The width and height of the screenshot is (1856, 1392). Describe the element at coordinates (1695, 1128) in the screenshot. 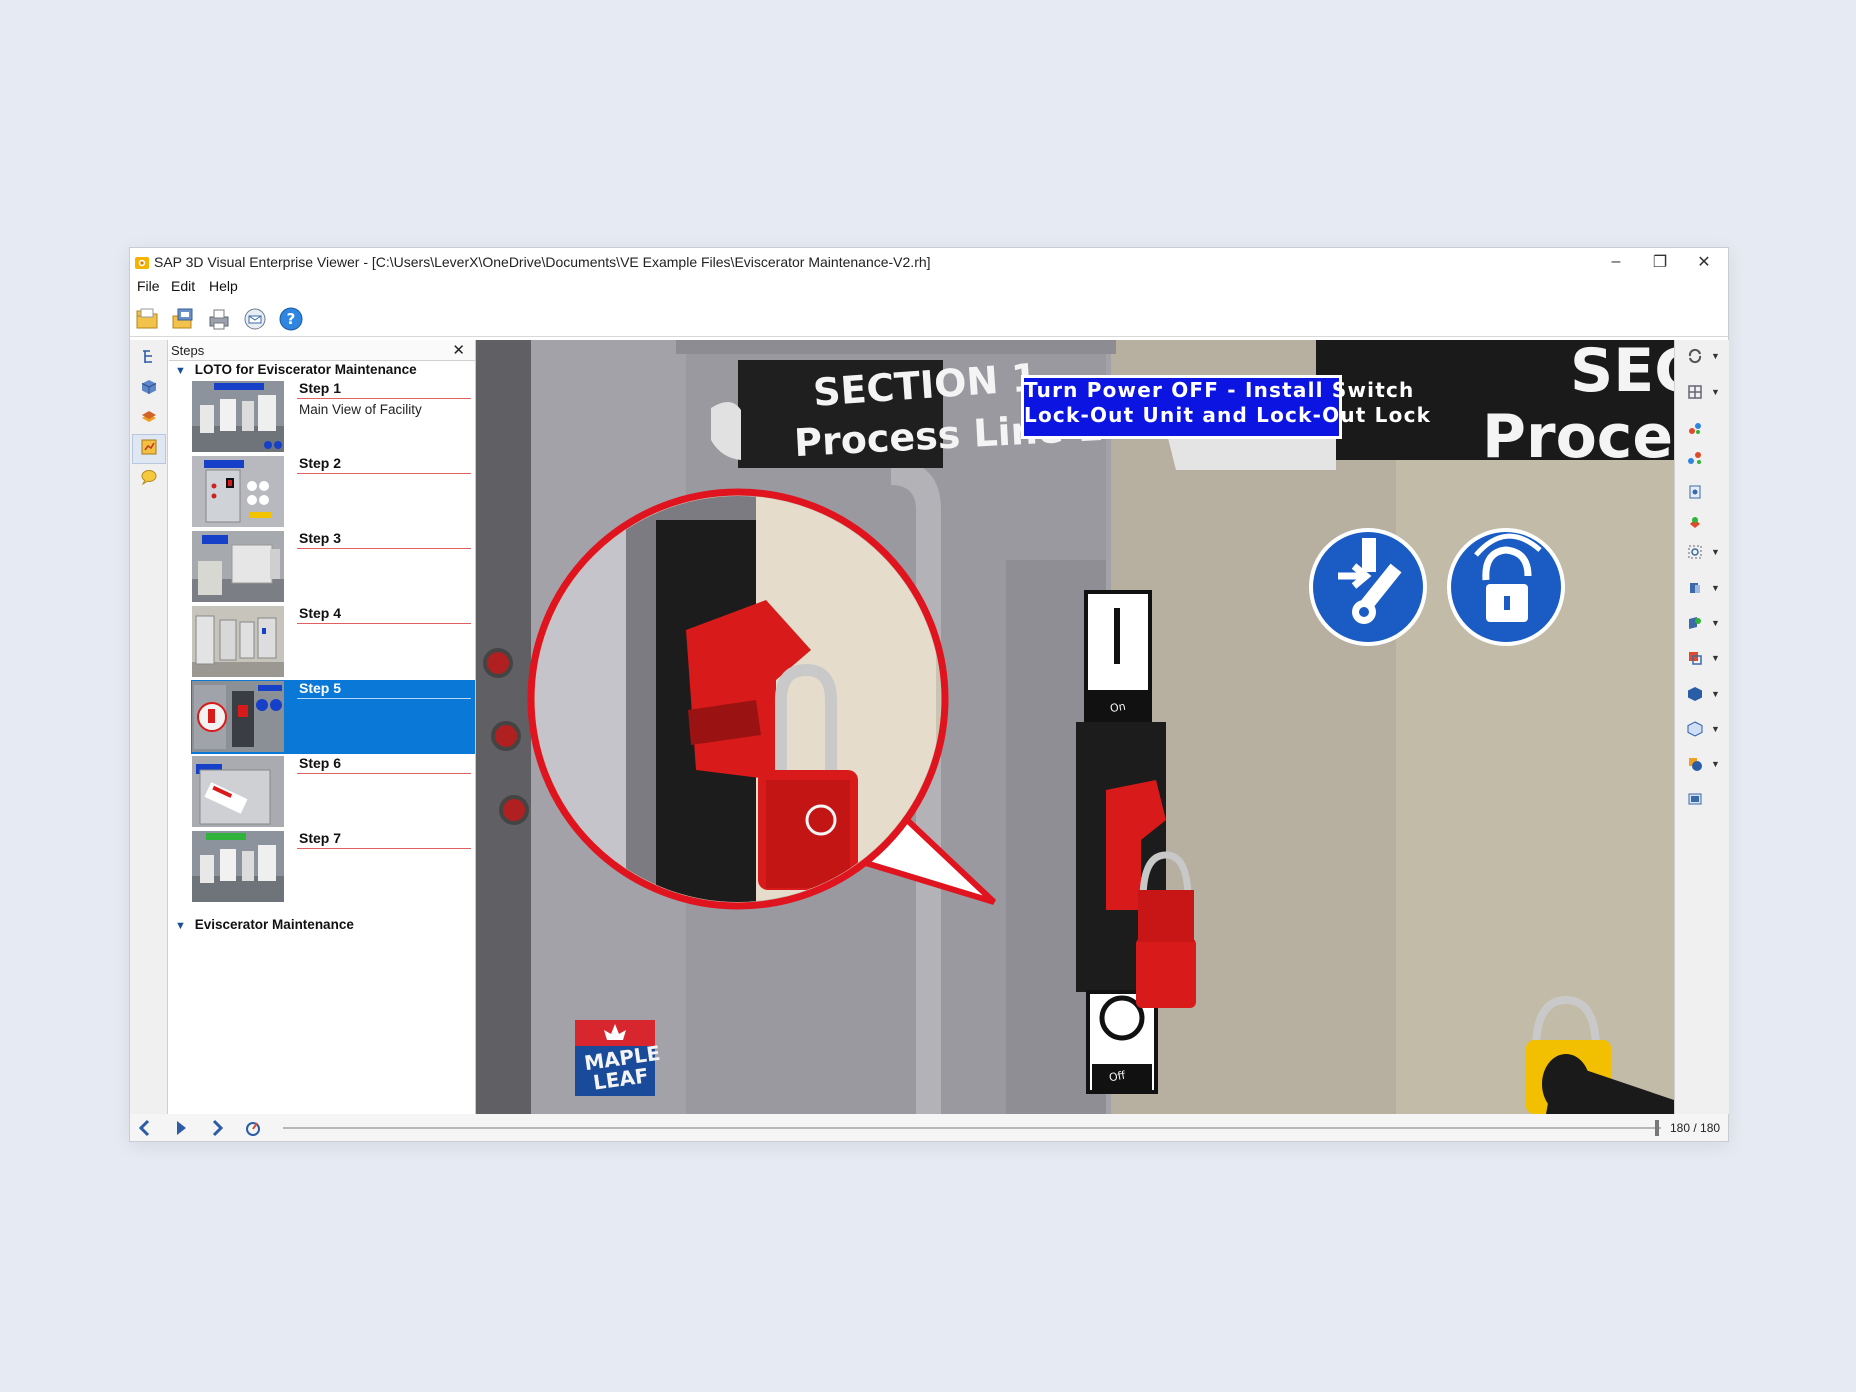

I see `frame-counter: 180 / 180` at that location.